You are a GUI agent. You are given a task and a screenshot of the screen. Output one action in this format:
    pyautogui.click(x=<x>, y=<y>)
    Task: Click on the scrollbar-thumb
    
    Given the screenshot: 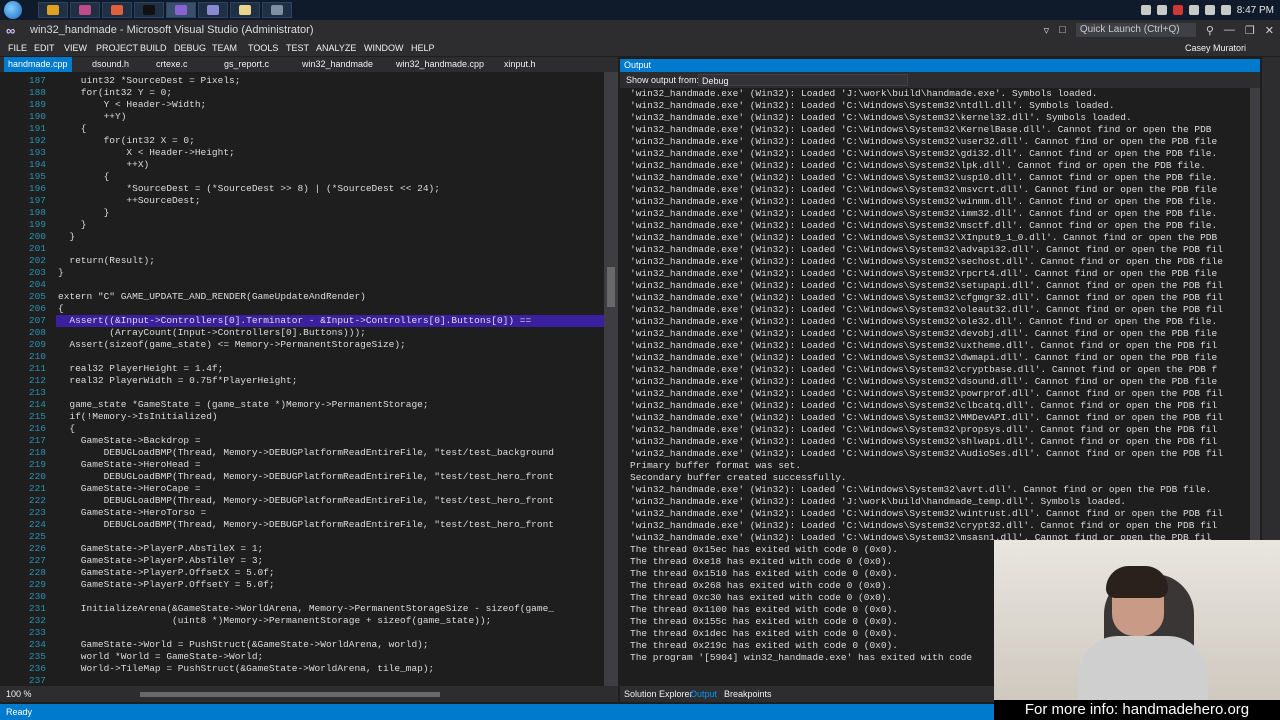 What is the action you would take?
    pyautogui.click(x=611, y=287)
    